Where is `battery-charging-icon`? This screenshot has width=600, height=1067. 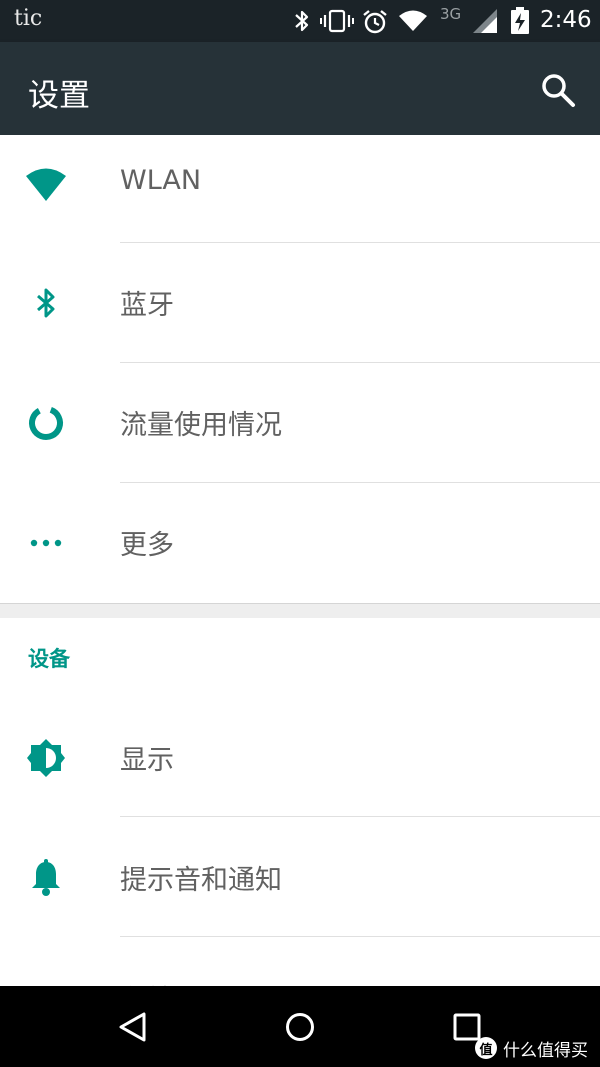 battery-charging-icon is located at coordinates (520, 20).